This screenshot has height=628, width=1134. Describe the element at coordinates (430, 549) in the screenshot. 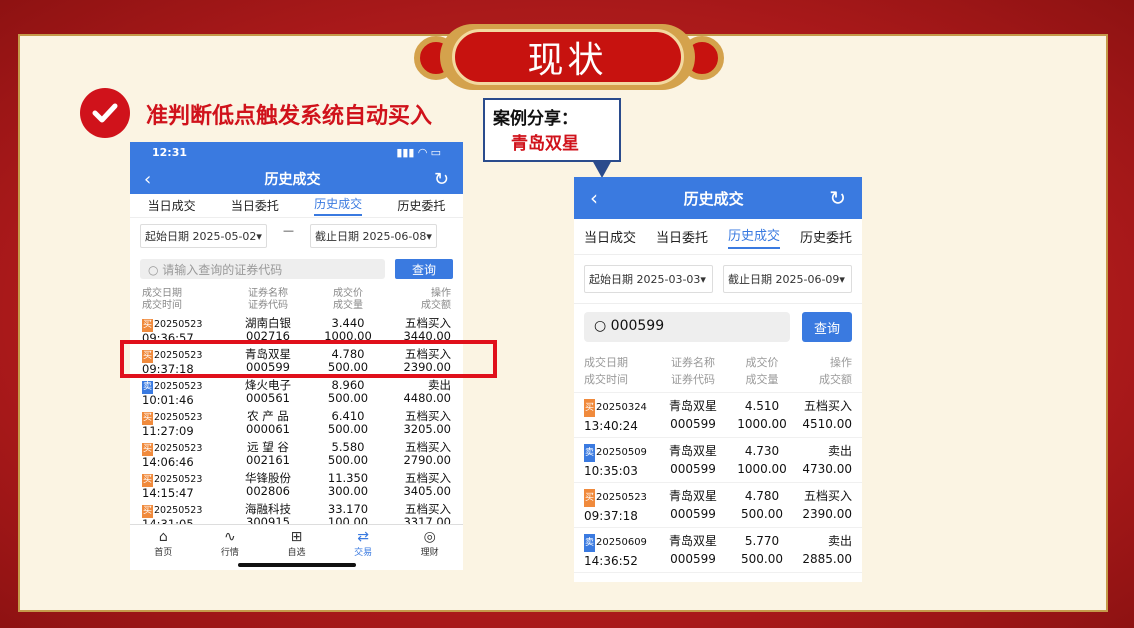

I see `nav-finance: ◎ 理财` at that location.